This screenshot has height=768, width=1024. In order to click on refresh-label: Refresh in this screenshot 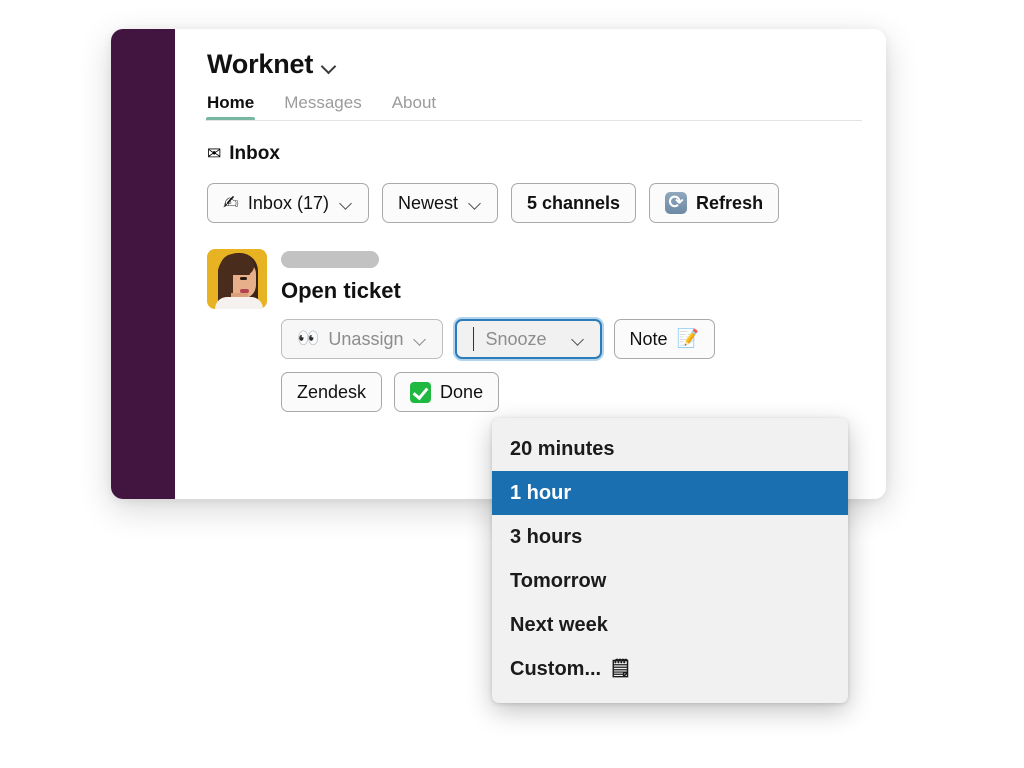, I will do `click(730, 202)`.